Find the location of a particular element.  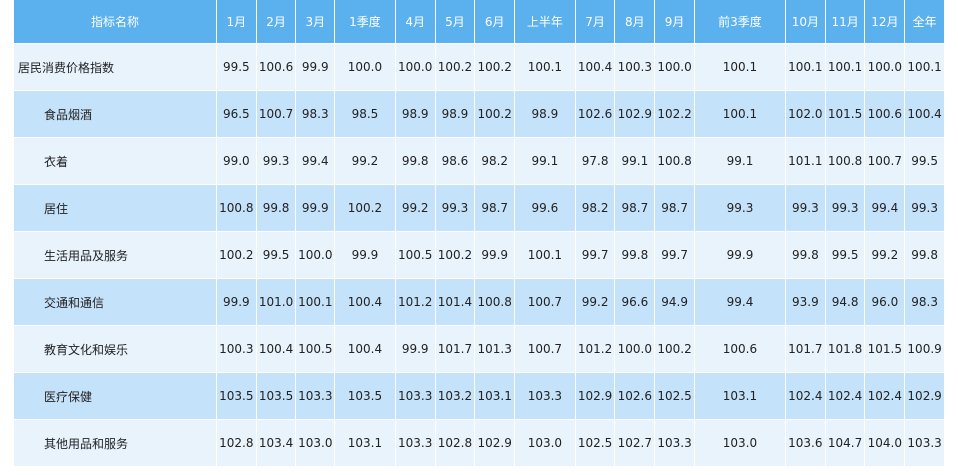

table-cell: 102.8 is located at coordinates (236, 443).